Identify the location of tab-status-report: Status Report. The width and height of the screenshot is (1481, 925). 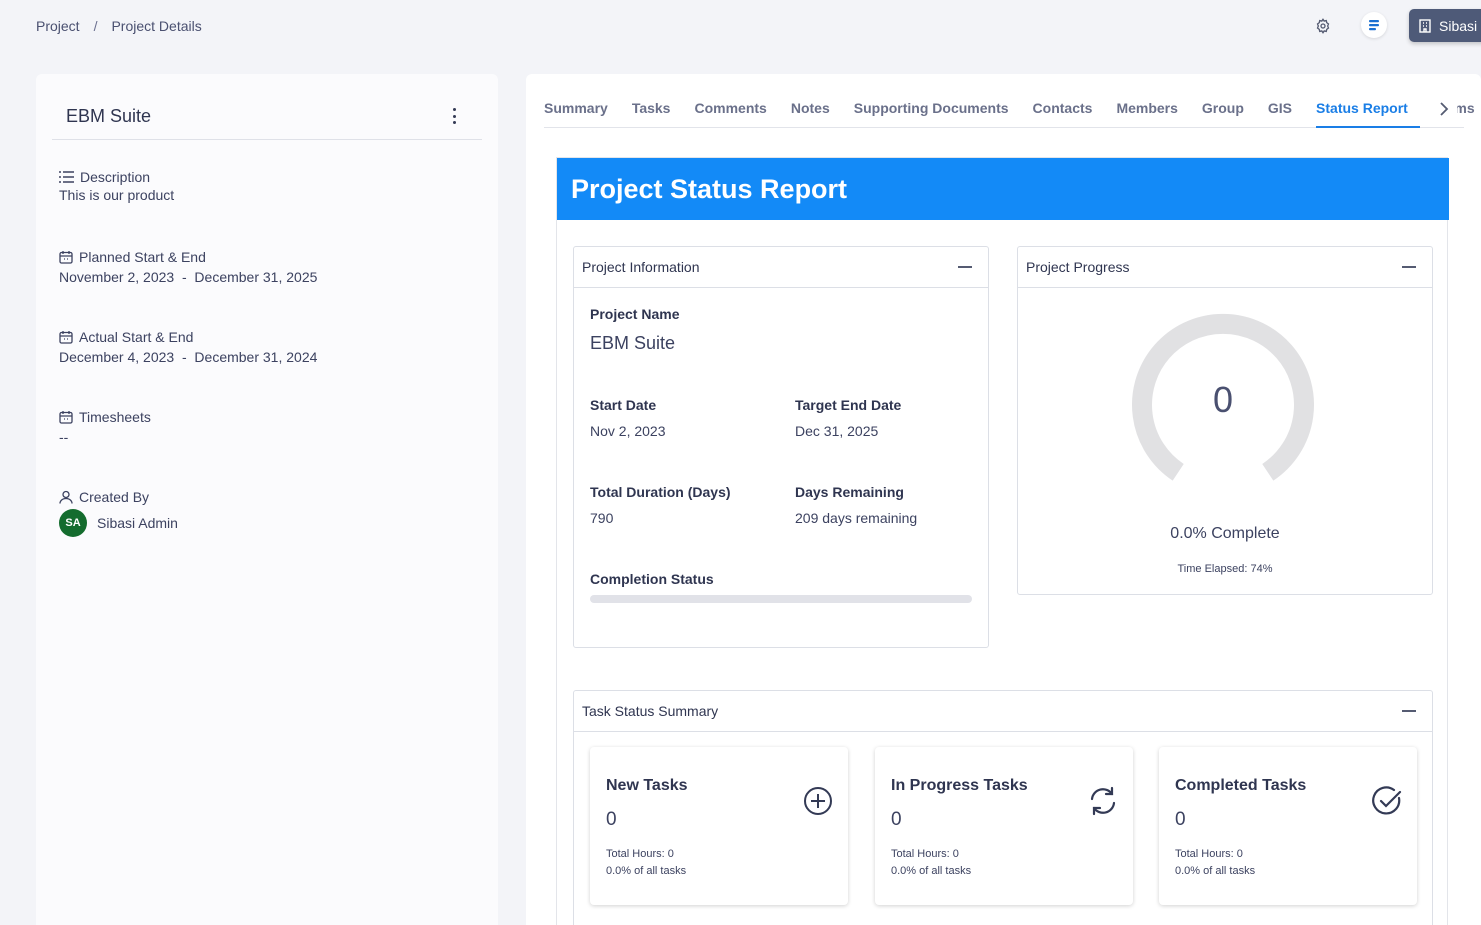
(1368, 110).